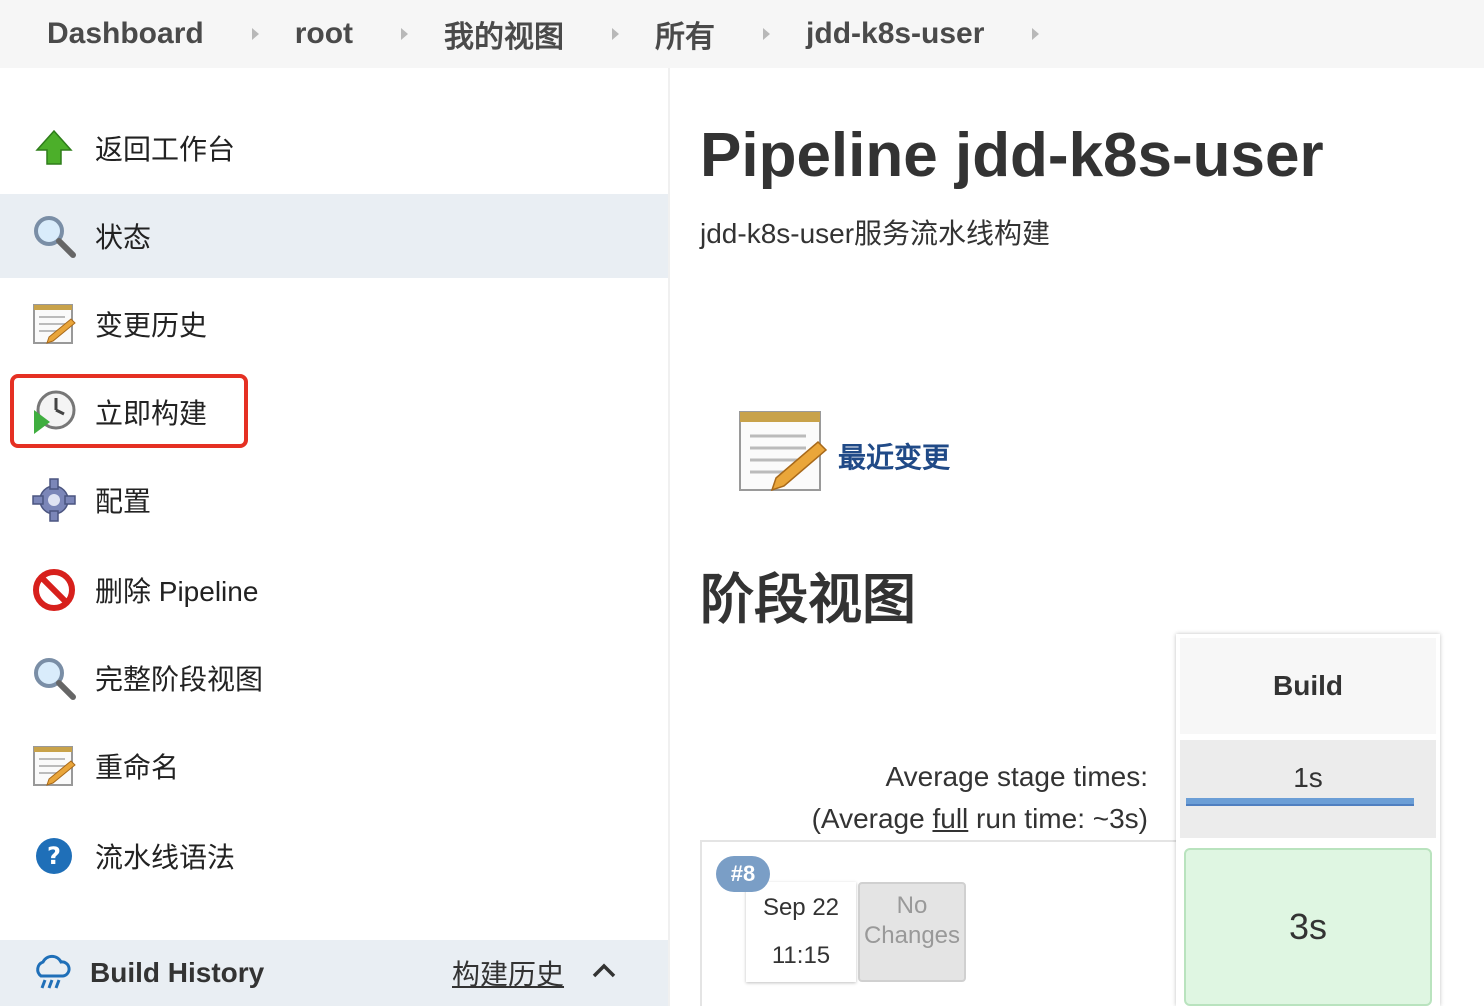 Image resolution: width=1484 pixels, height=1006 pixels. Describe the element at coordinates (950, 818) in the screenshot. I see `full-run-link: full` at that location.